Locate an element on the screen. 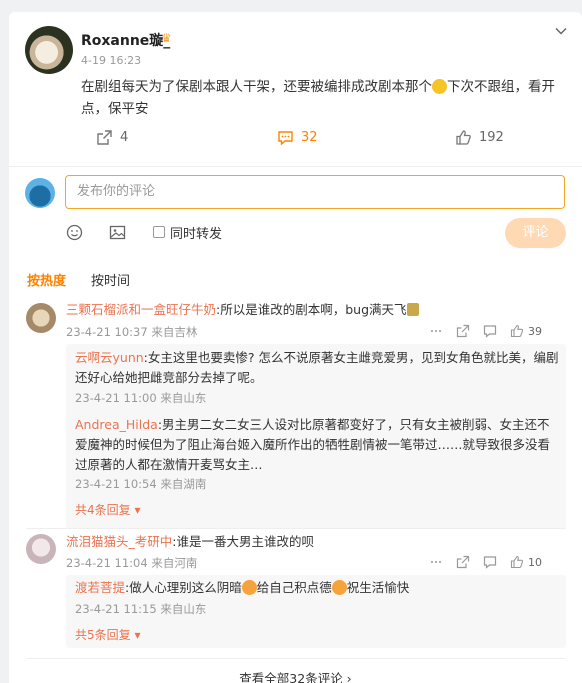 The image size is (582, 683). more-replies-link: 共4条回复 ▾ is located at coordinates (108, 509).